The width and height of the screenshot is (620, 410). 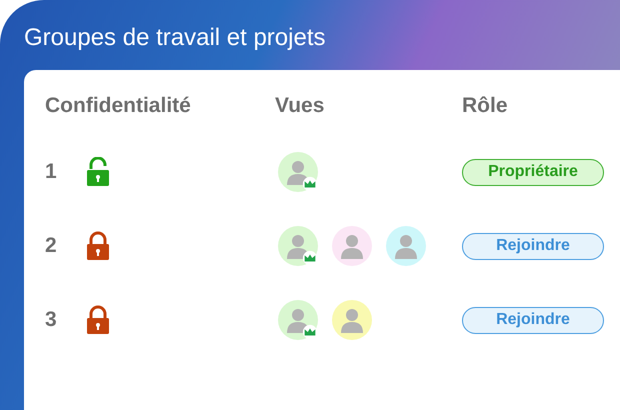 What do you see at coordinates (485, 106) in the screenshot?
I see `column-header: Rôle` at bounding box center [485, 106].